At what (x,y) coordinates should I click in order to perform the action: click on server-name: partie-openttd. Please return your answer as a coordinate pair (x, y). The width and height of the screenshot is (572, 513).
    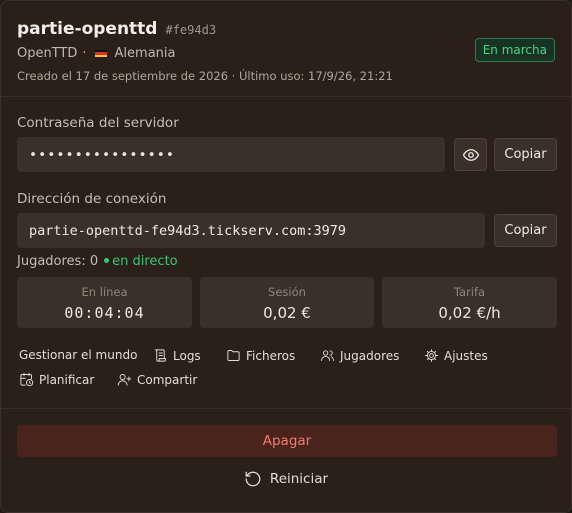
    Looking at the image, I should click on (87, 29).